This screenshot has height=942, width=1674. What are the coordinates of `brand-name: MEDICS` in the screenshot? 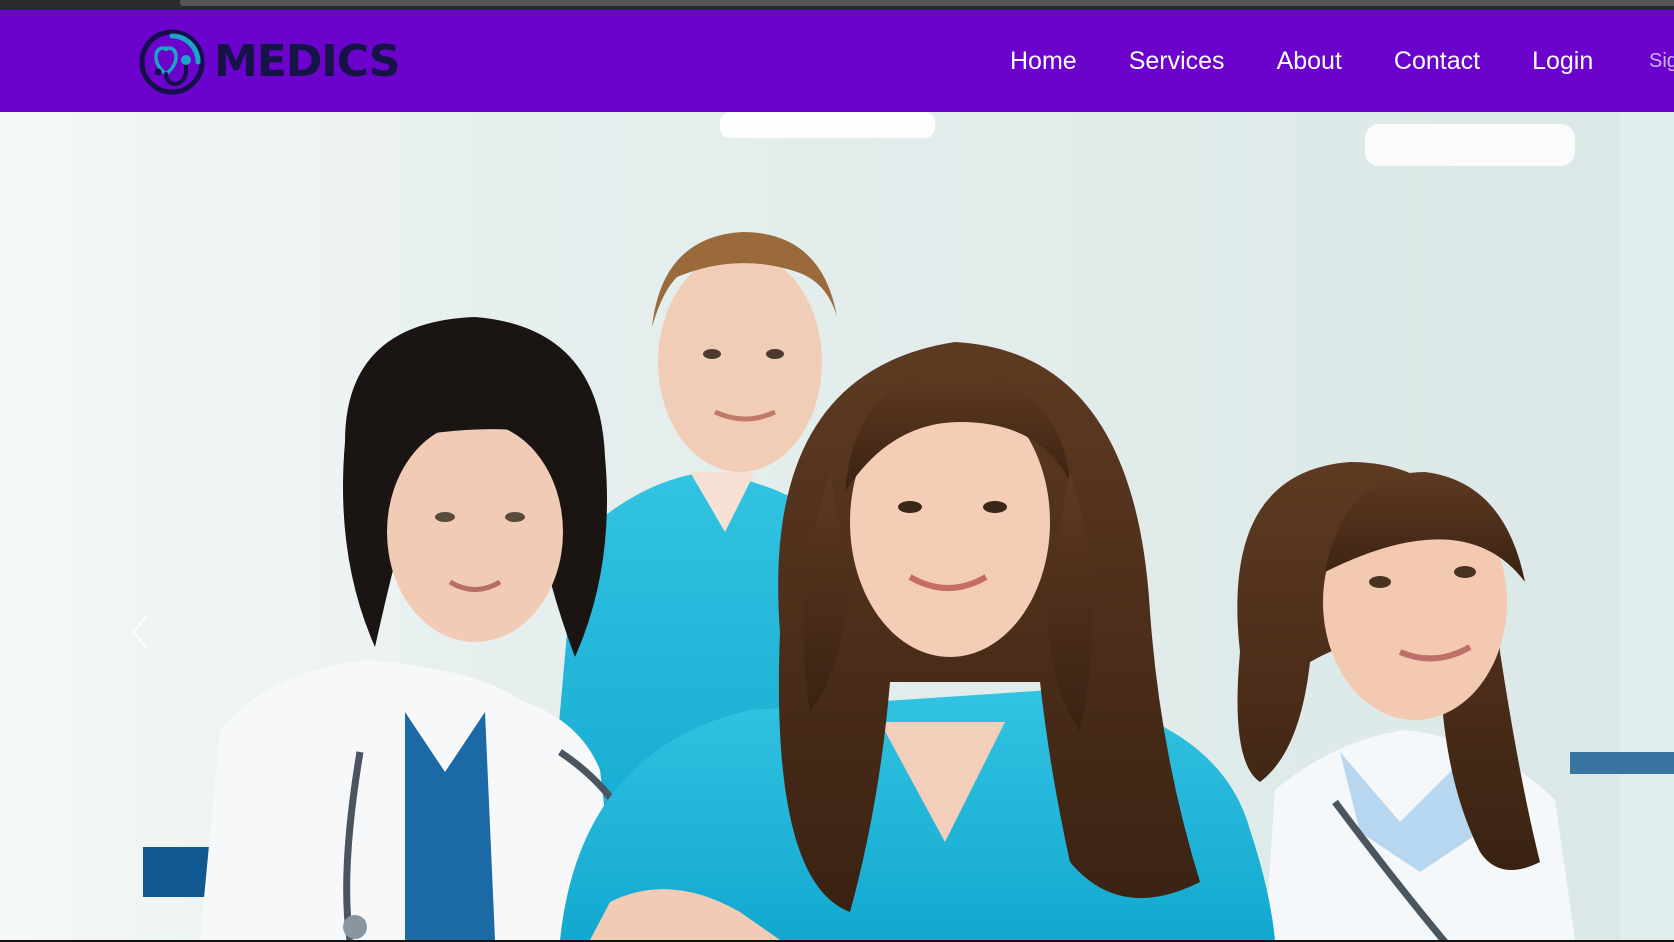 It's located at (307, 61).